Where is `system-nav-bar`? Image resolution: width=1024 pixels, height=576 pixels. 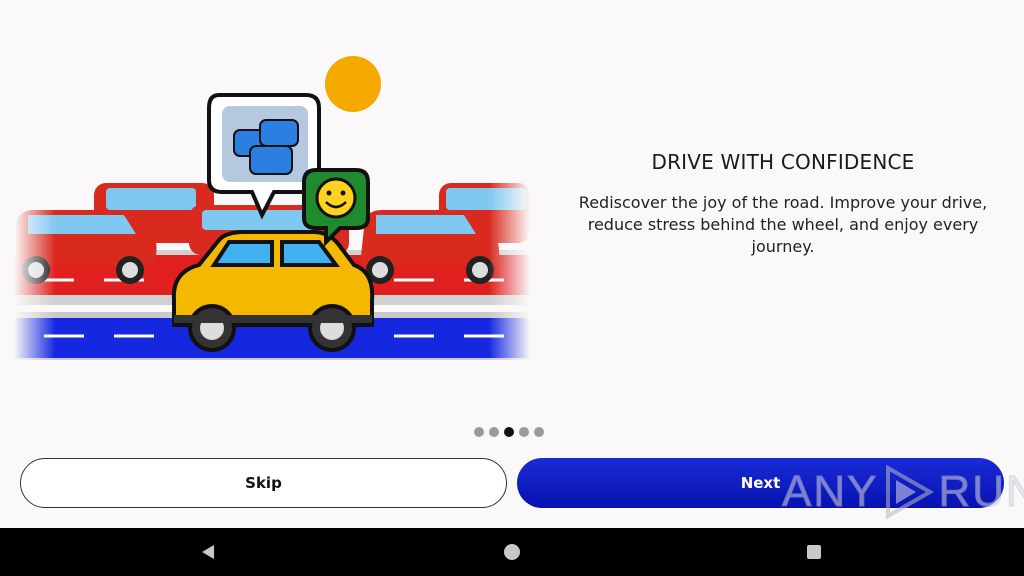
system-nav-bar is located at coordinates (512, 552).